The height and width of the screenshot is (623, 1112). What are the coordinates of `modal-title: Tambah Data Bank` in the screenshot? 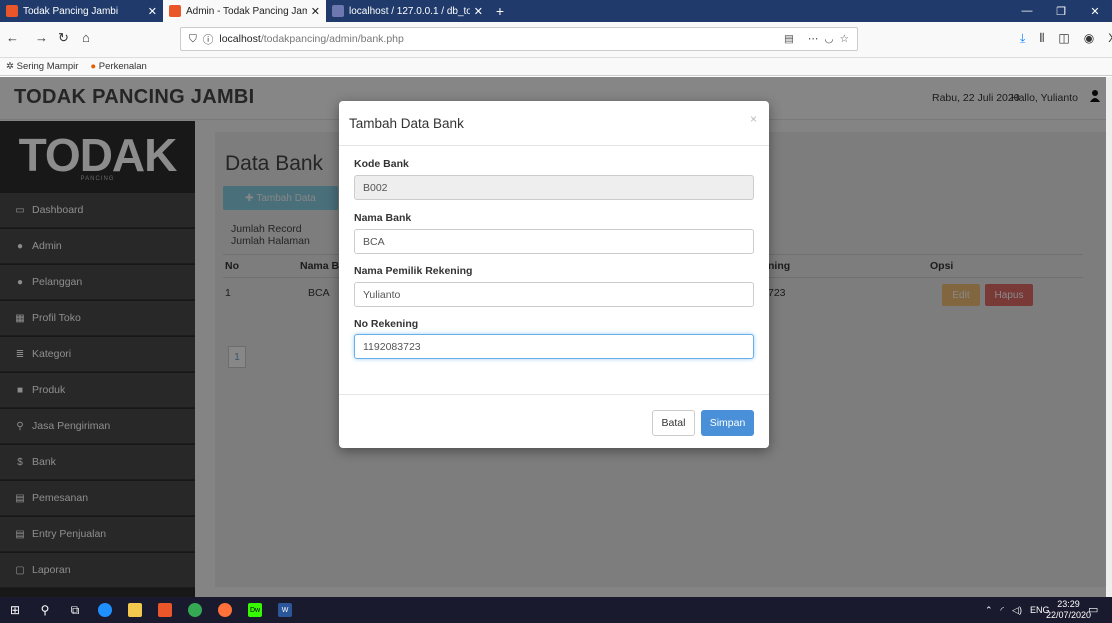 It's located at (406, 123).